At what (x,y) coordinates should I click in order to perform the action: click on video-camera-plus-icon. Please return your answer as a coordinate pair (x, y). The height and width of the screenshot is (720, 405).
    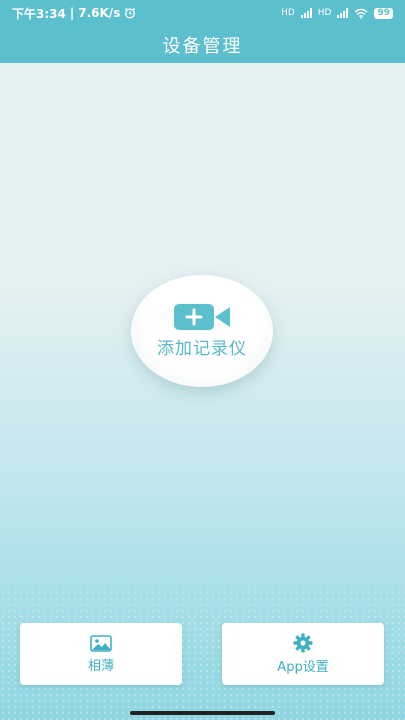
    Looking at the image, I should click on (202, 316).